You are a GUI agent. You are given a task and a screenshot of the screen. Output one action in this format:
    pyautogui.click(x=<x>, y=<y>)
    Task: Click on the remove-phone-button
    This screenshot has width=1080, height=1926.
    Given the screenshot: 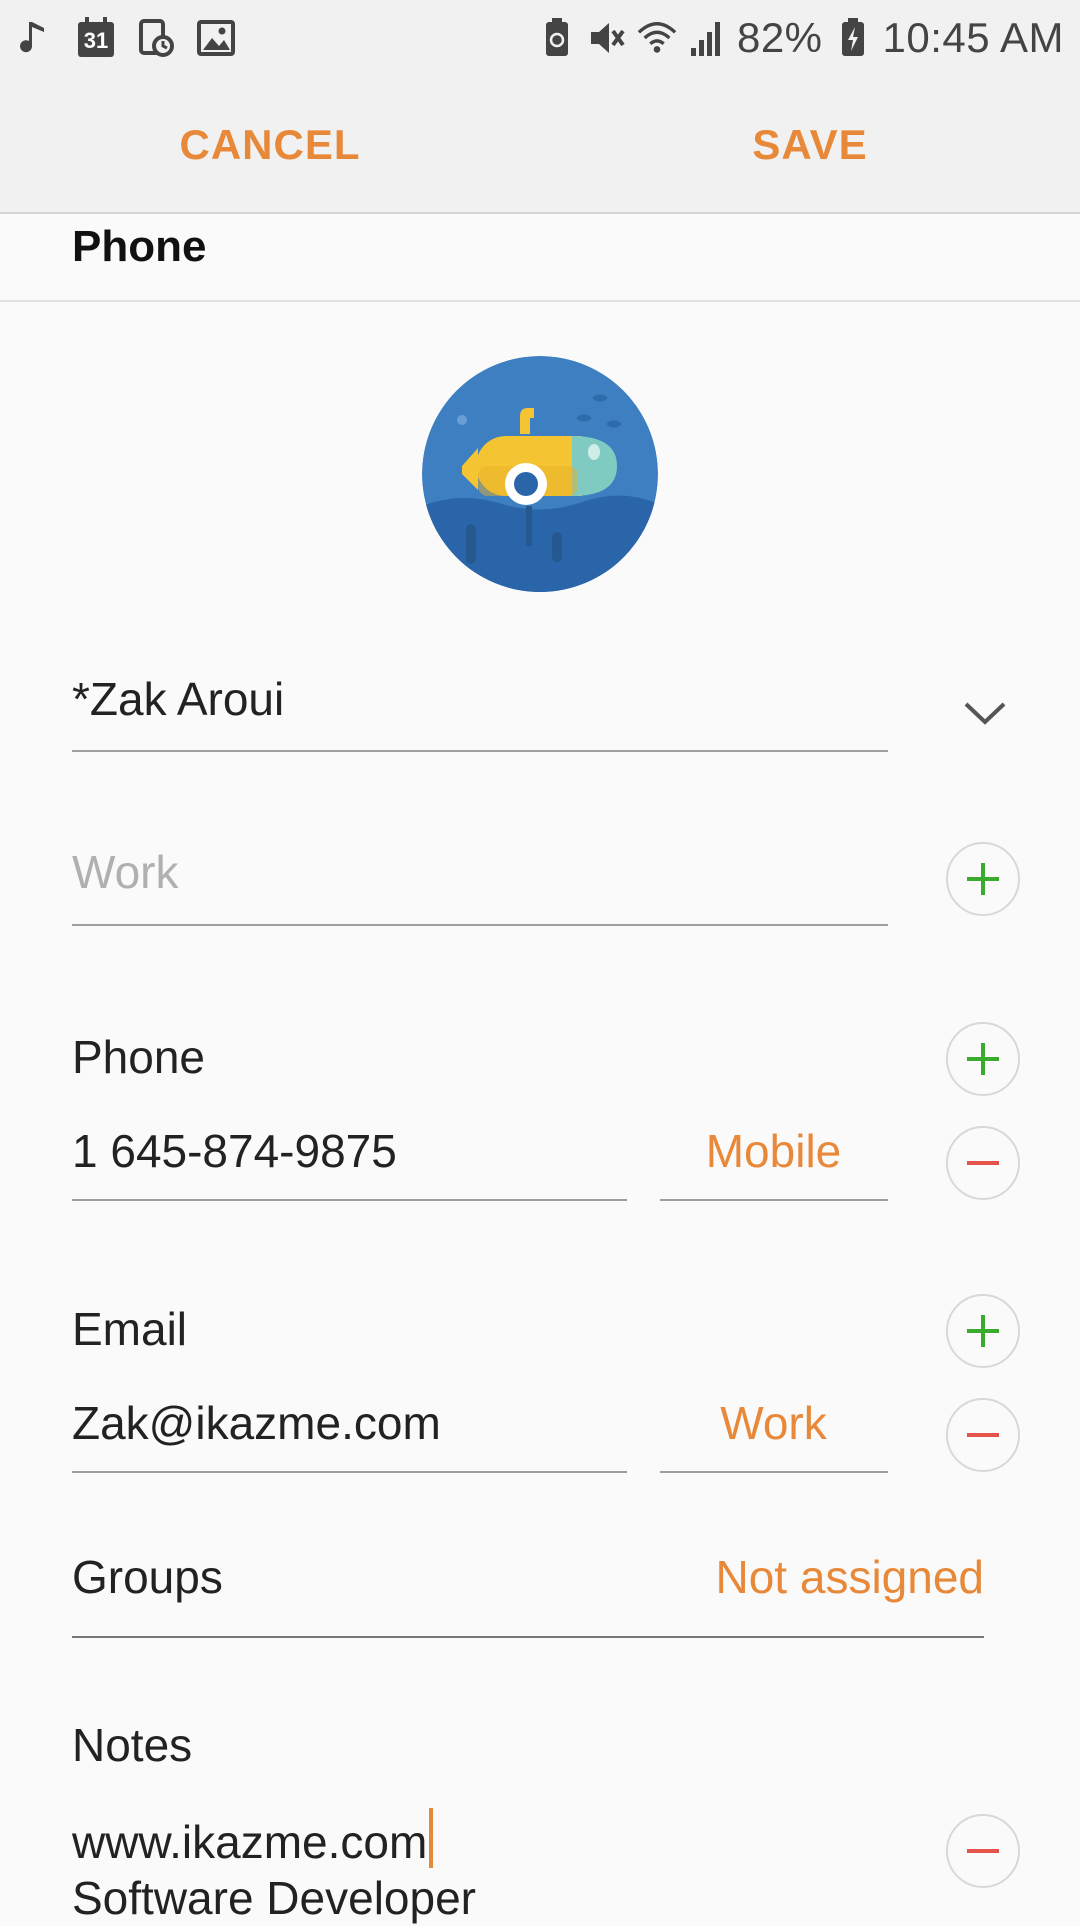 What is the action you would take?
    pyautogui.click(x=983, y=1163)
    